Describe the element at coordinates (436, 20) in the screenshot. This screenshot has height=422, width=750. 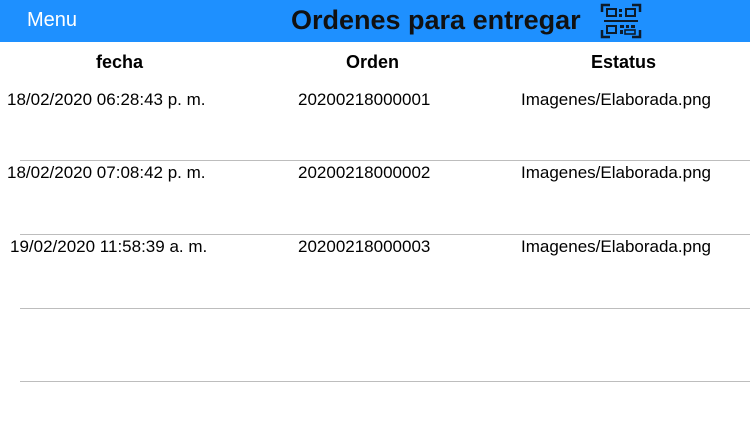
I see `page-title: Ordenes para entregar` at that location.